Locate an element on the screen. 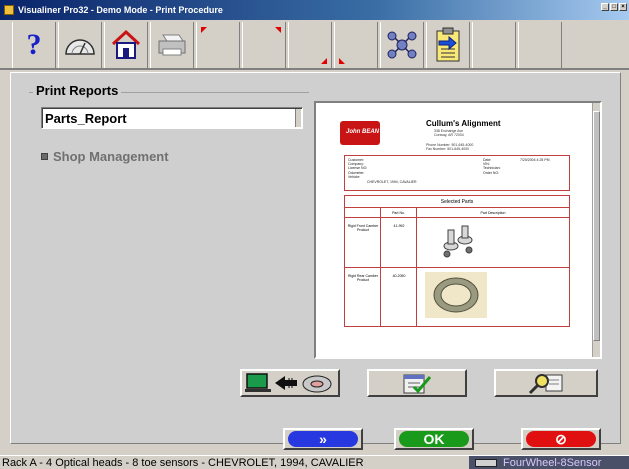 Image resolution: width=629 pixels, height=469 pixels. sensor-indicator: FourWheel-8Sensor is located at coordinates (549, 462).